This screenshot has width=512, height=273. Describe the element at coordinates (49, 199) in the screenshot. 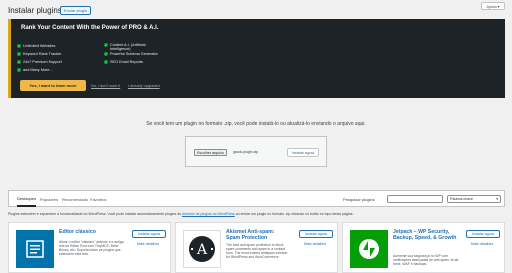

I see `tab-popular: Populares` at that location.